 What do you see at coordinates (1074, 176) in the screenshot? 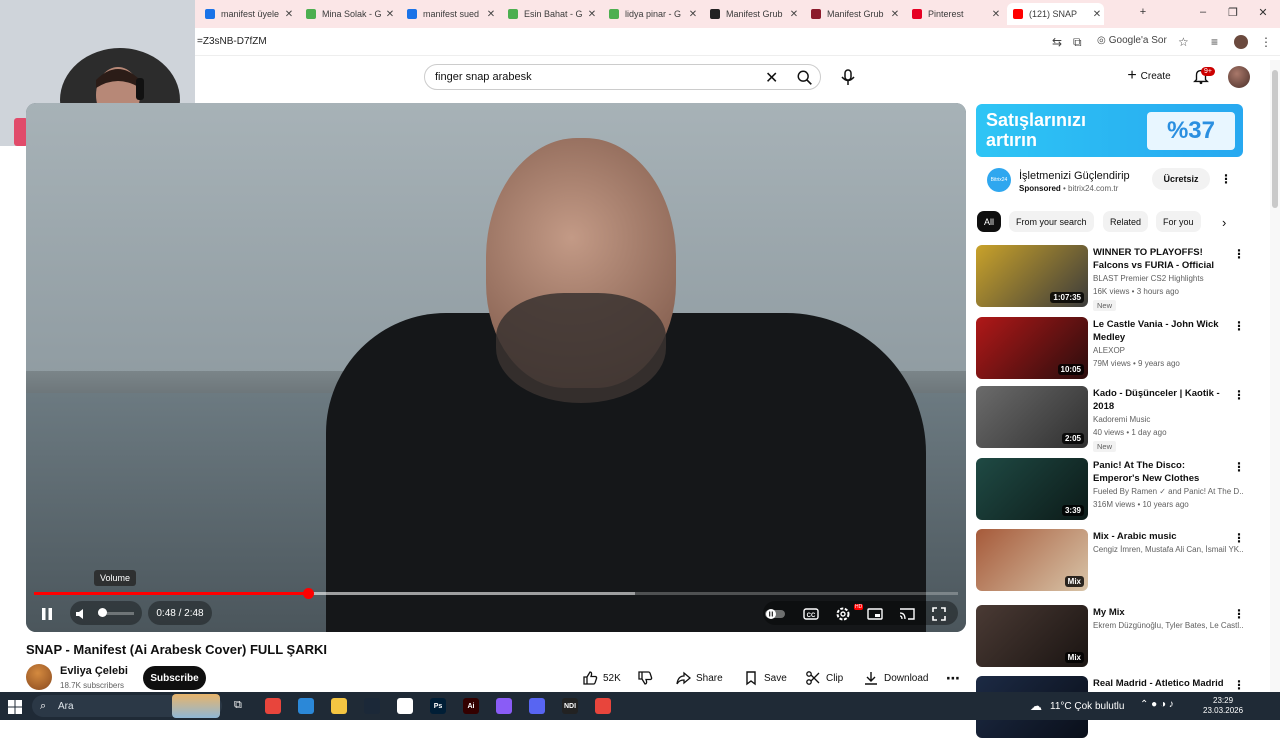
I see `ad-title: İşletmenizi Güçlendirip` at bounding box center [1074, 176].